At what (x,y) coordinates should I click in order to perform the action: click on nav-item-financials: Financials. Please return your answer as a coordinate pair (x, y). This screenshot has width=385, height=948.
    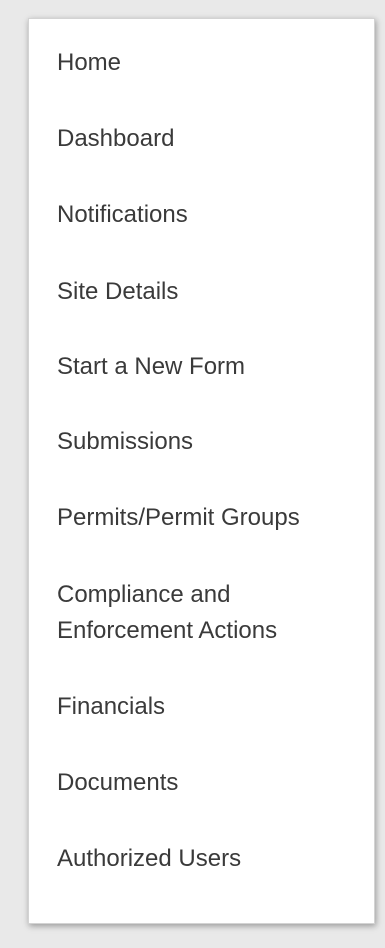
    Looking at the image, I should click on (207, 707).